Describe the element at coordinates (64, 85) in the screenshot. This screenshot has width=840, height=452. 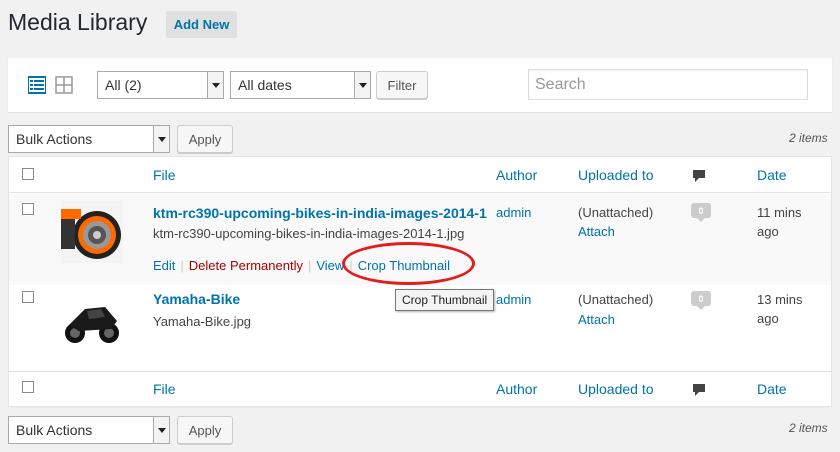
I see `grid-view-icon` at that location.